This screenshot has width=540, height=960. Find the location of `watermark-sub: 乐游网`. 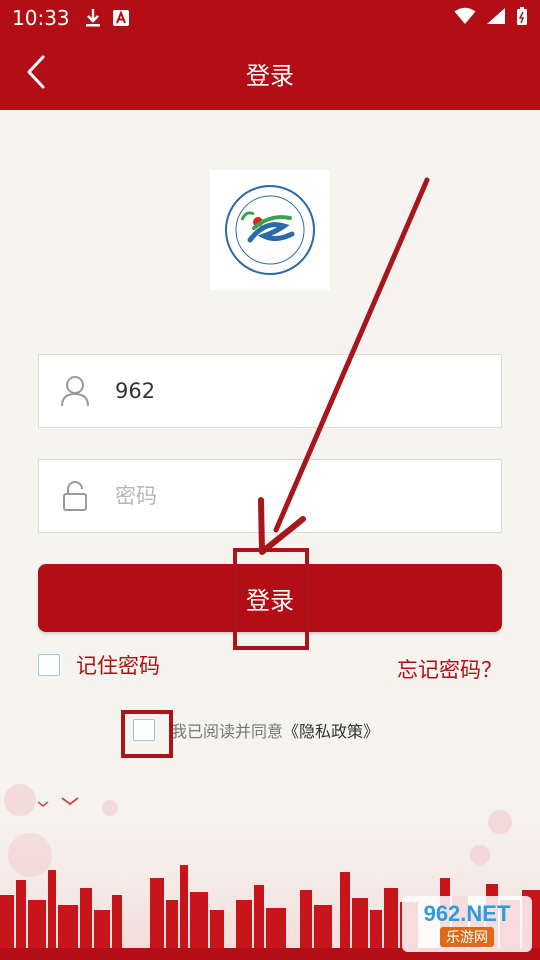

watermark-sub: 乐游网 is located at coordinates (467, 937).